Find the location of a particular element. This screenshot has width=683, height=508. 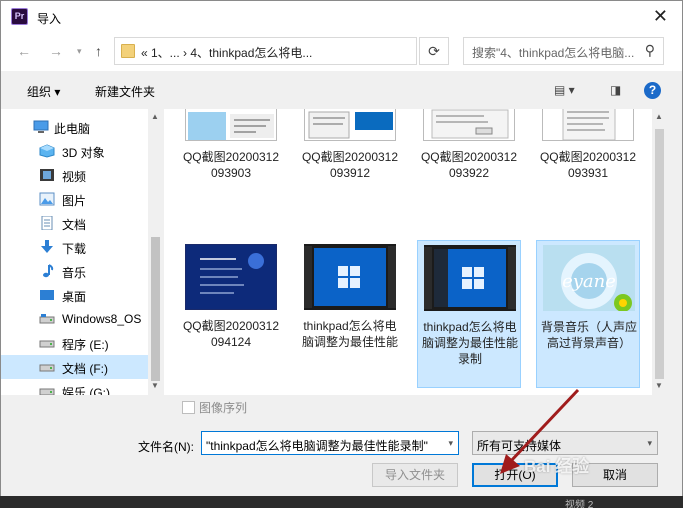

sidebar-item-this-pc: 此电脑 is located at coordinates (75, 127).